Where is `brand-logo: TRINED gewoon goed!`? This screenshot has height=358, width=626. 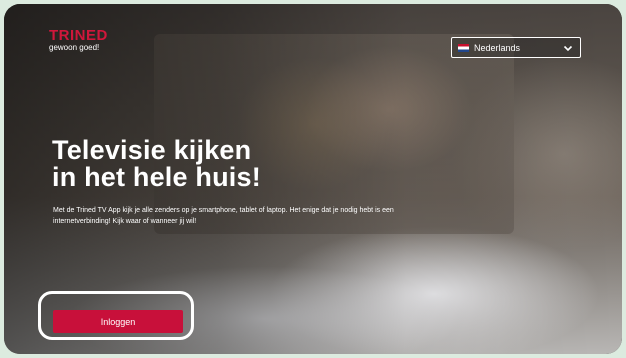 brand-logo: TRINED gewoon goed! is located at coordinates (78, 40).